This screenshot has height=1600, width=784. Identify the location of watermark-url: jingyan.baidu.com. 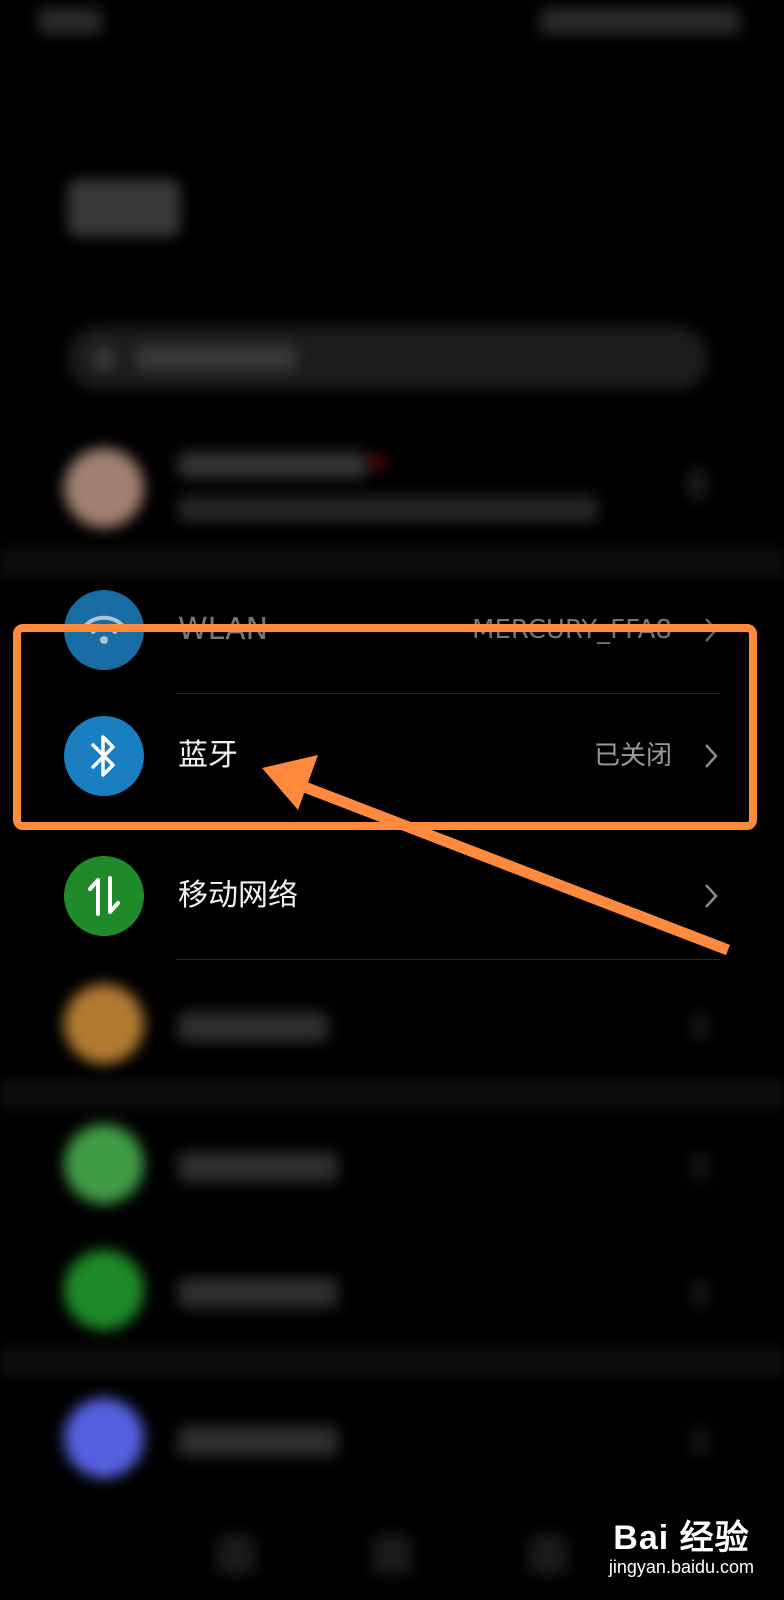
(681, 1567).